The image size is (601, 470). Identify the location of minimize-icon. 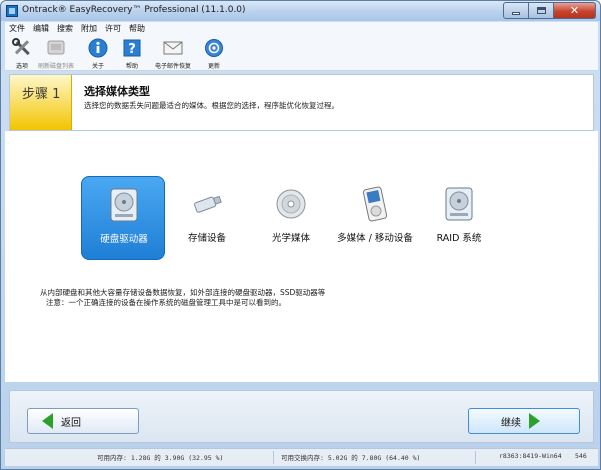
(516, 13).